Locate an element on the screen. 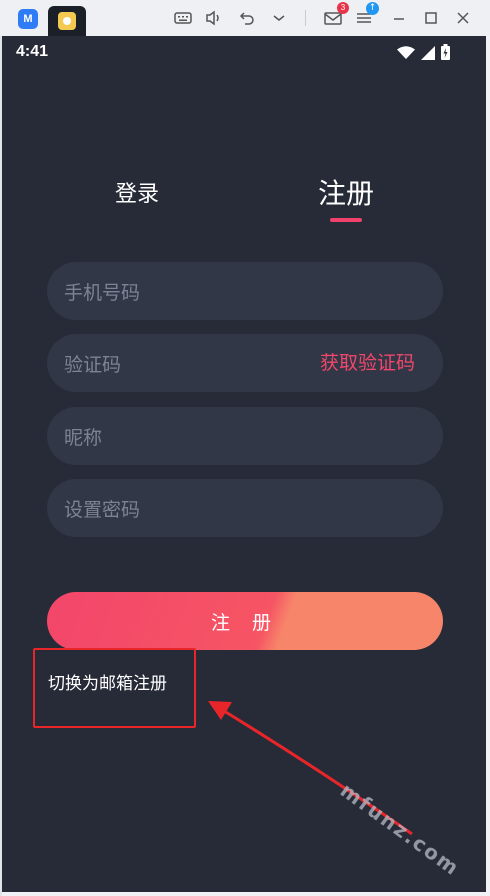  annotation-arrow is located at coordinates (310, 768).